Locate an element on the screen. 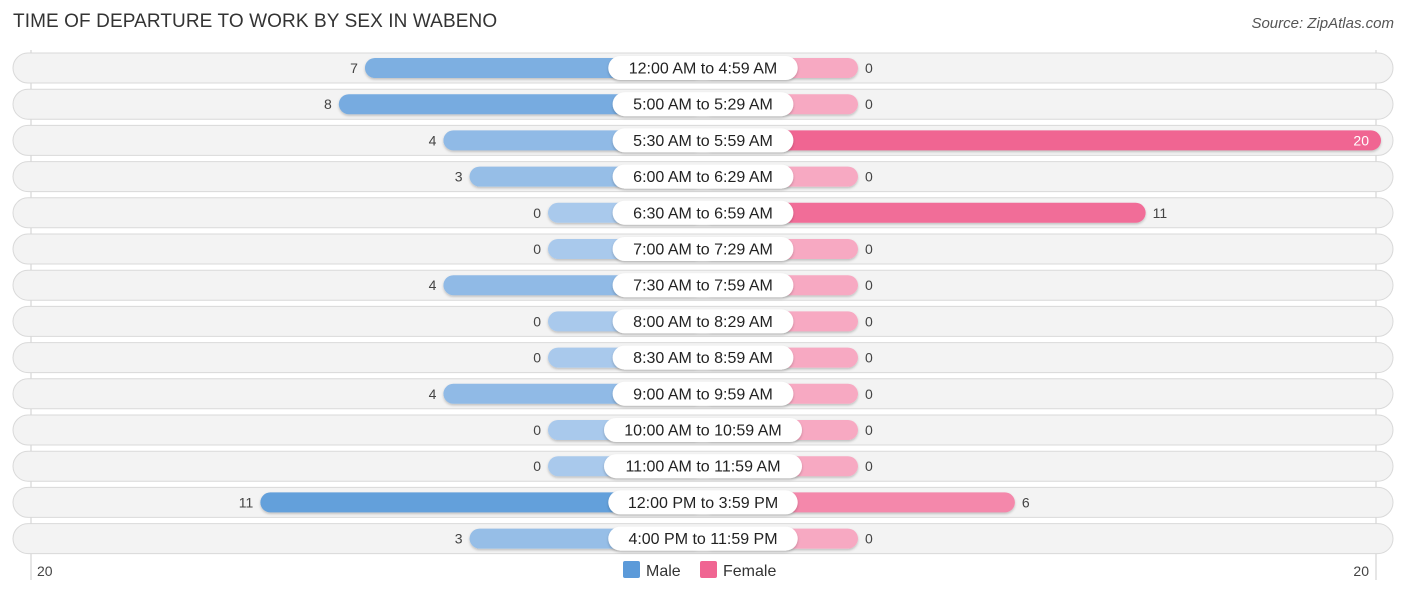 The height and width of the screenshot is (595, 1406). axis-label-left: 20 is located at coordinates (45, 571).